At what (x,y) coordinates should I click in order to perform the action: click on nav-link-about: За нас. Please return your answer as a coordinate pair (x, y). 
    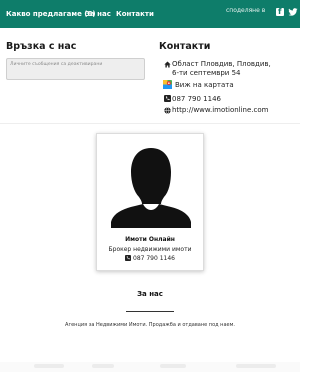
    Looking at the image, I should click on (98, 14).